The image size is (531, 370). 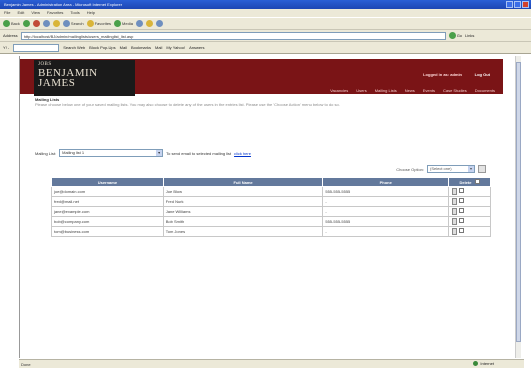 What do you see at coordinates (107, 231) in the screenshot?
I see `cell-username: tom@business.com` at bounding box center [107, 231].